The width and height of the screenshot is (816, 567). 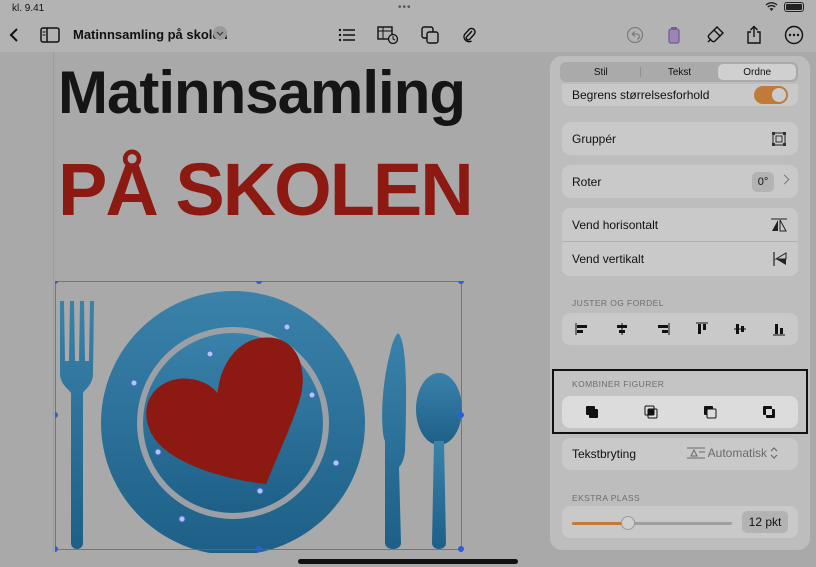 I want to click on flip-horizontal-row: Vend horisontalt, so click(x=680, y=225).